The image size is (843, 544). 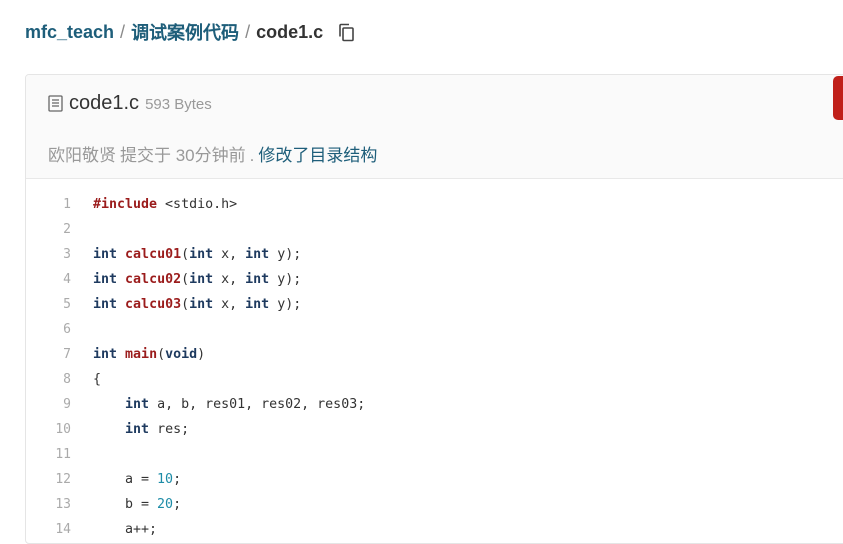 I want to click on line-number: 6, so click(x=48, y=329).